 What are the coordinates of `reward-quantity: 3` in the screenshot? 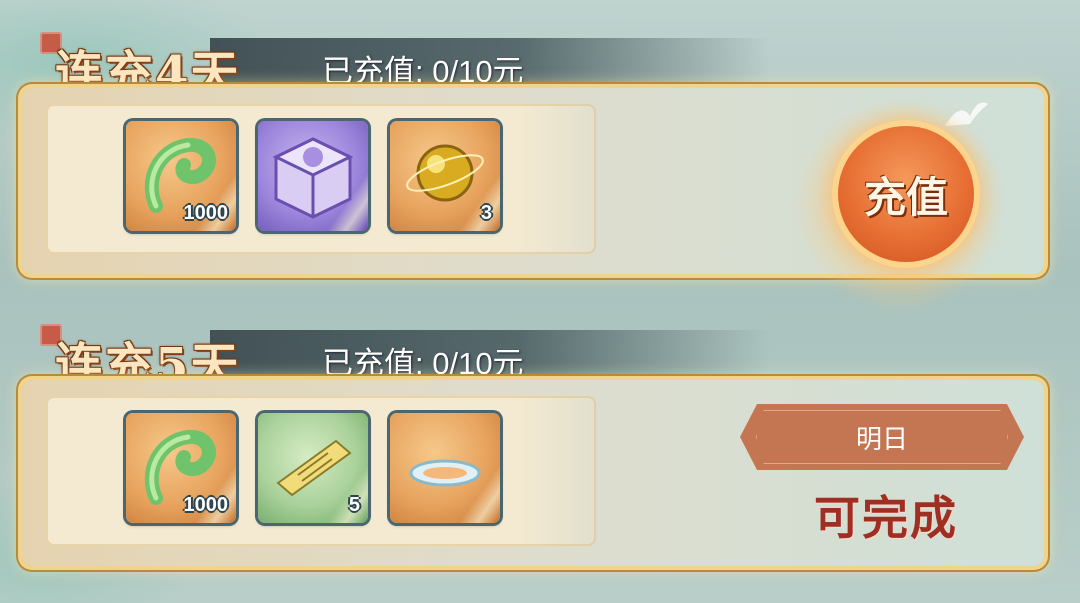 It's located at (486, 213).